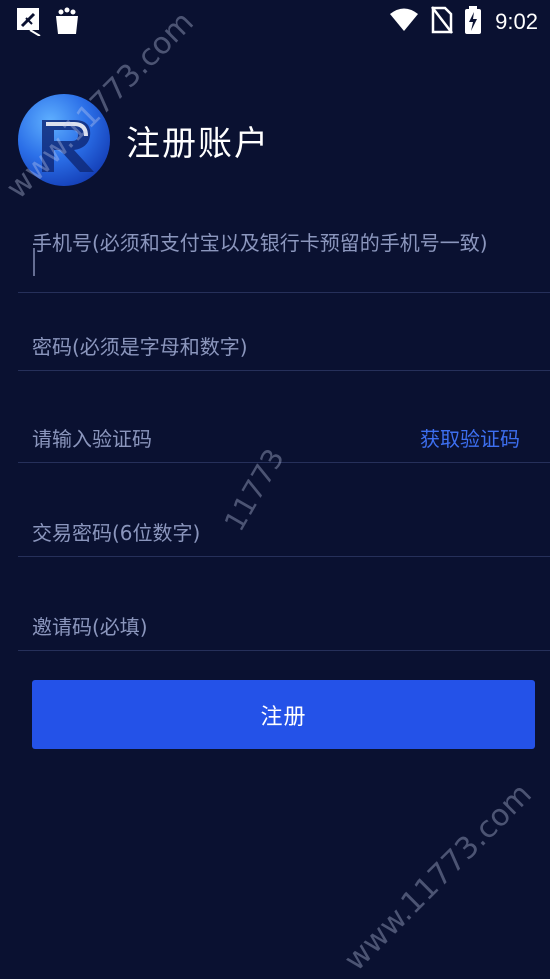  What do you see at coordinates (516, 21) in the screenshot?
I see `status-time: 9:02` at bounding box center [516, 21].